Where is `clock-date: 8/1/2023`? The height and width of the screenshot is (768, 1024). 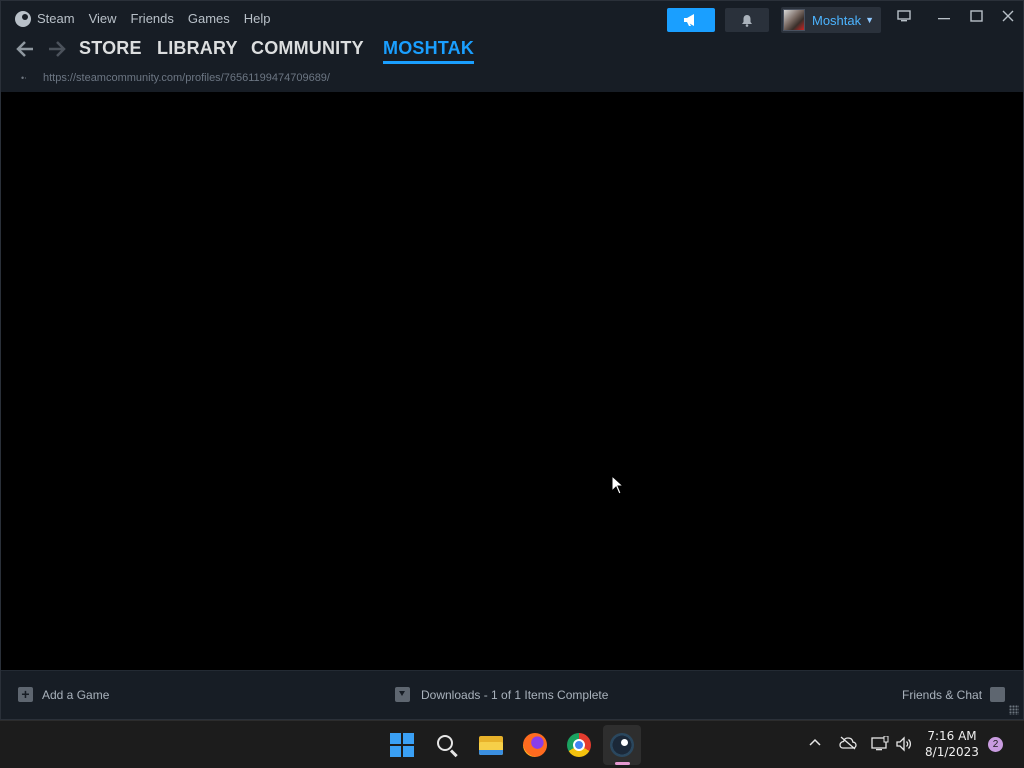
clock-date: 8/1/2023 is located at coordinates (952, 752).